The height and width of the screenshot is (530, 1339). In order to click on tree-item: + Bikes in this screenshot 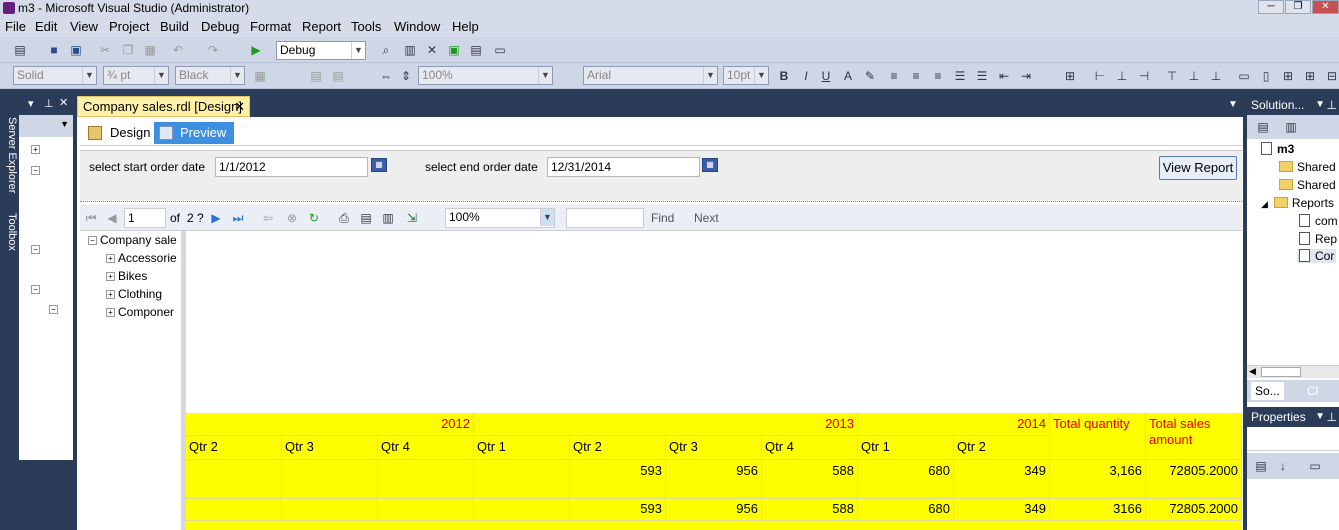, I will do `click(126, 276)`.